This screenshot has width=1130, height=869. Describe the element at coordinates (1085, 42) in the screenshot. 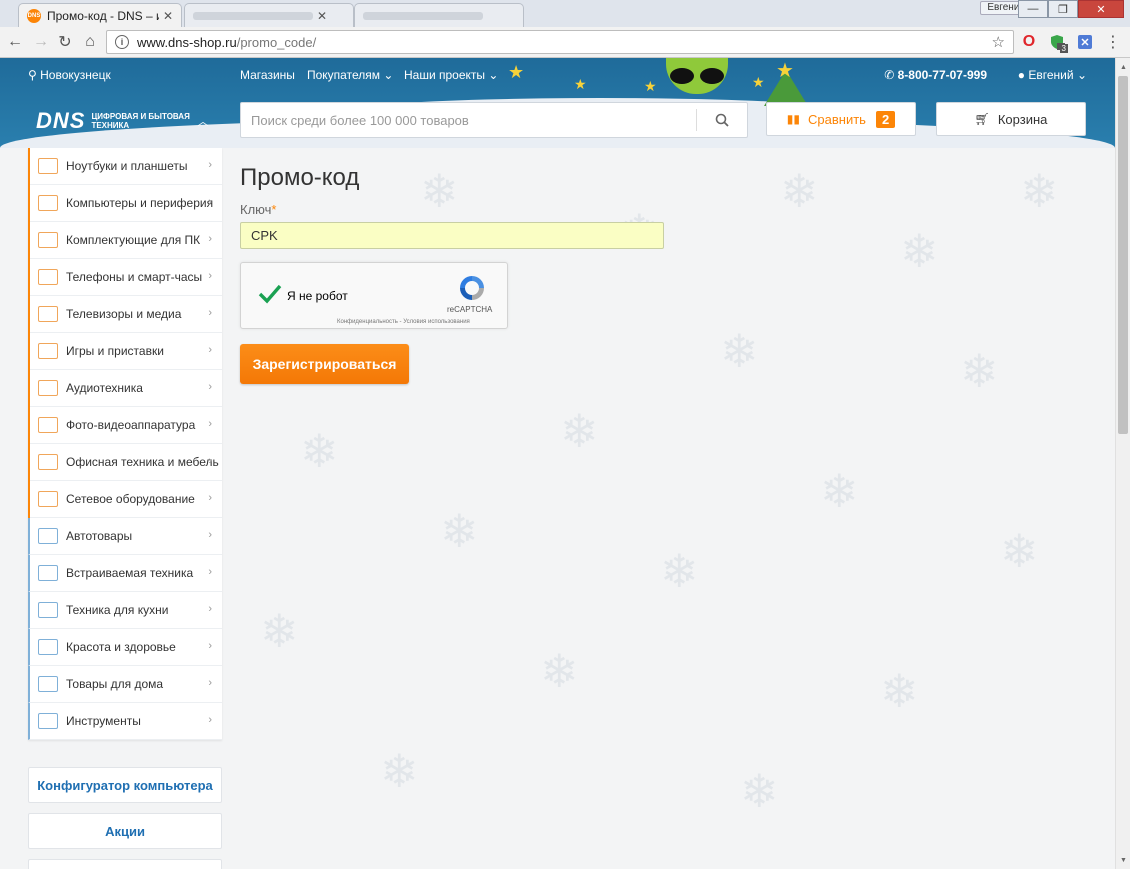

I see `translate-extension-icon` at that location.